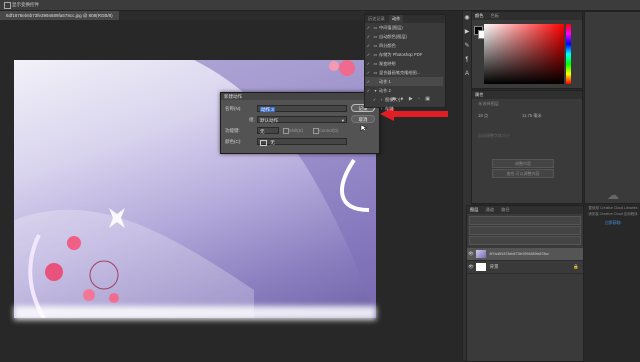  Describe the element at coordinates (342, 120) in the screenshot. I see `chevron-down-icon: ▾` at that location.